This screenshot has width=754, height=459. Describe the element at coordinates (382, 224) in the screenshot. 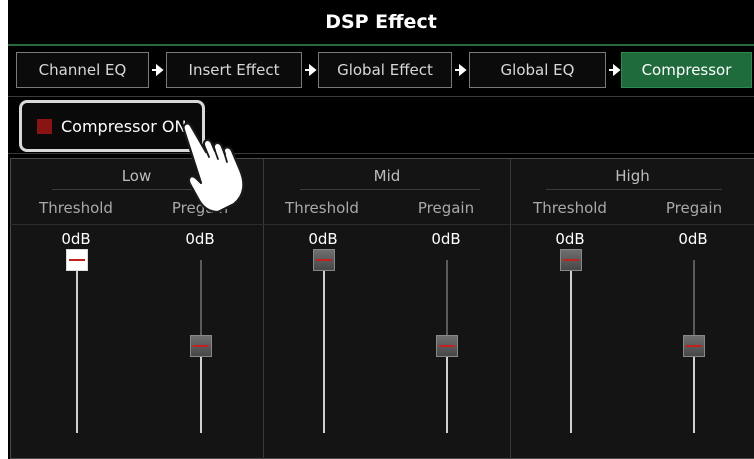

I see `parameter-header-divider` at that location.